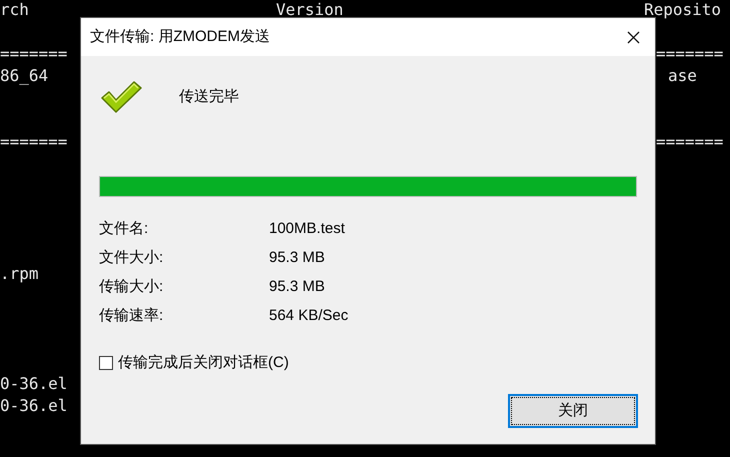 The image size is (730, 457). I want to click on checkbox, so click(106, 363).